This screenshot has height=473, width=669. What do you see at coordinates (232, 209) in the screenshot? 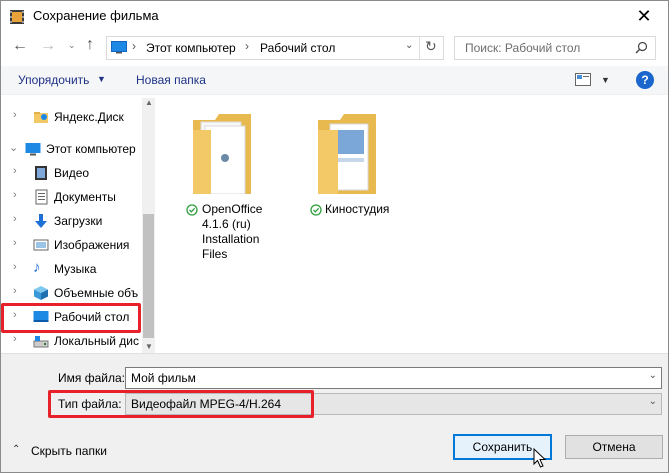
I see `file-name-line: OpenOffice` at bounding box center [232, 209].